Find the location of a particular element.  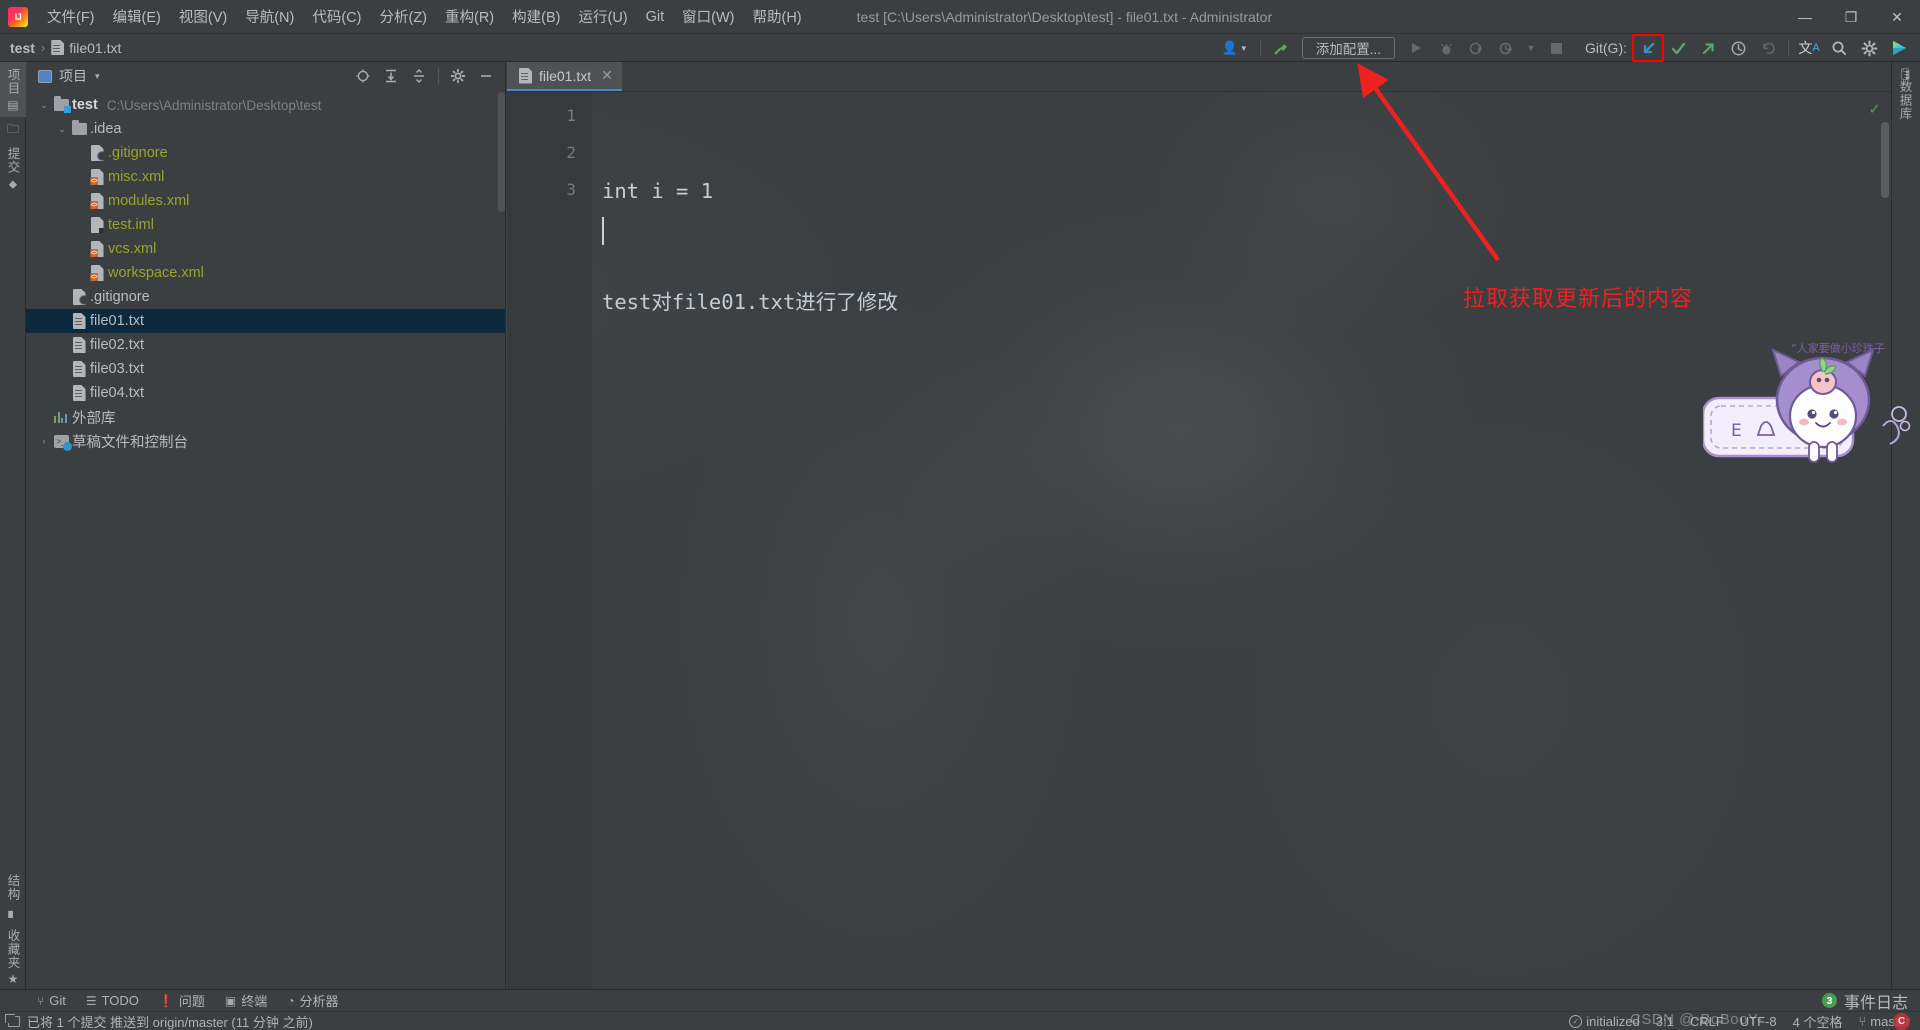

library-icon is located at coordinates (61, 417).